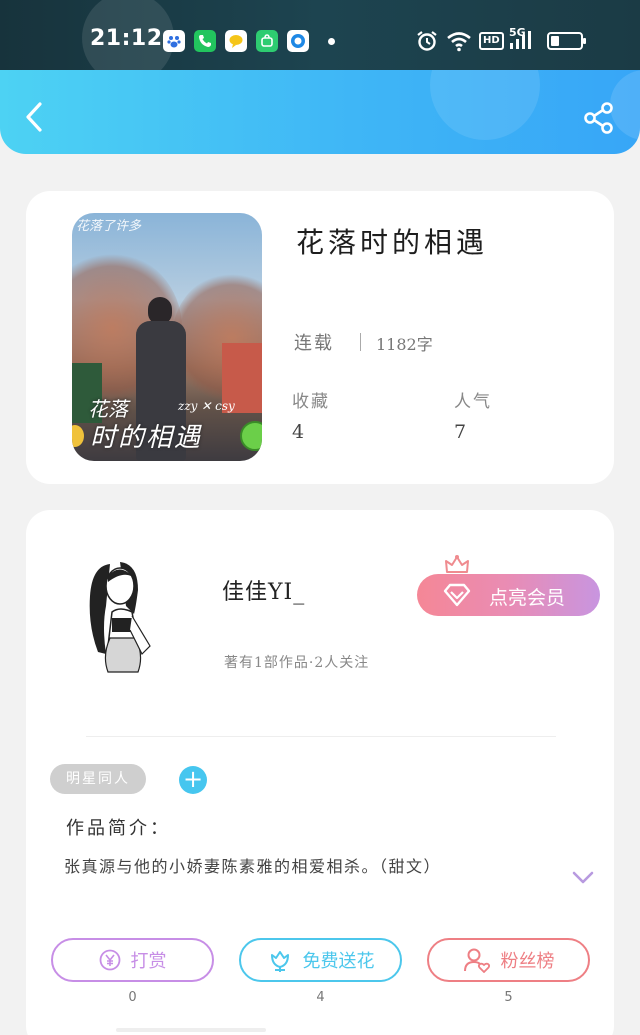  What do you see at coordinates (566, 41) in the screenshot?
I see `battery-icon` at bounding box center [566, 41].